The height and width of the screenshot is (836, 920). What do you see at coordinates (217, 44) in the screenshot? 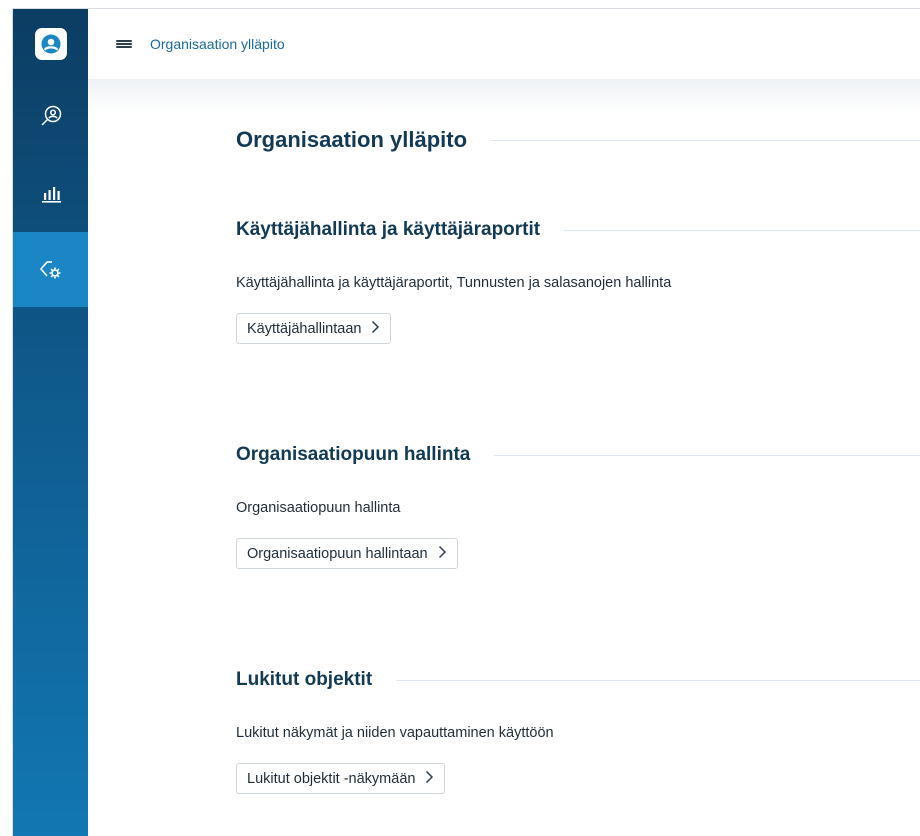
I see `breadcrumb: Organisaation ylläpito` at bounding box center [217, 44].